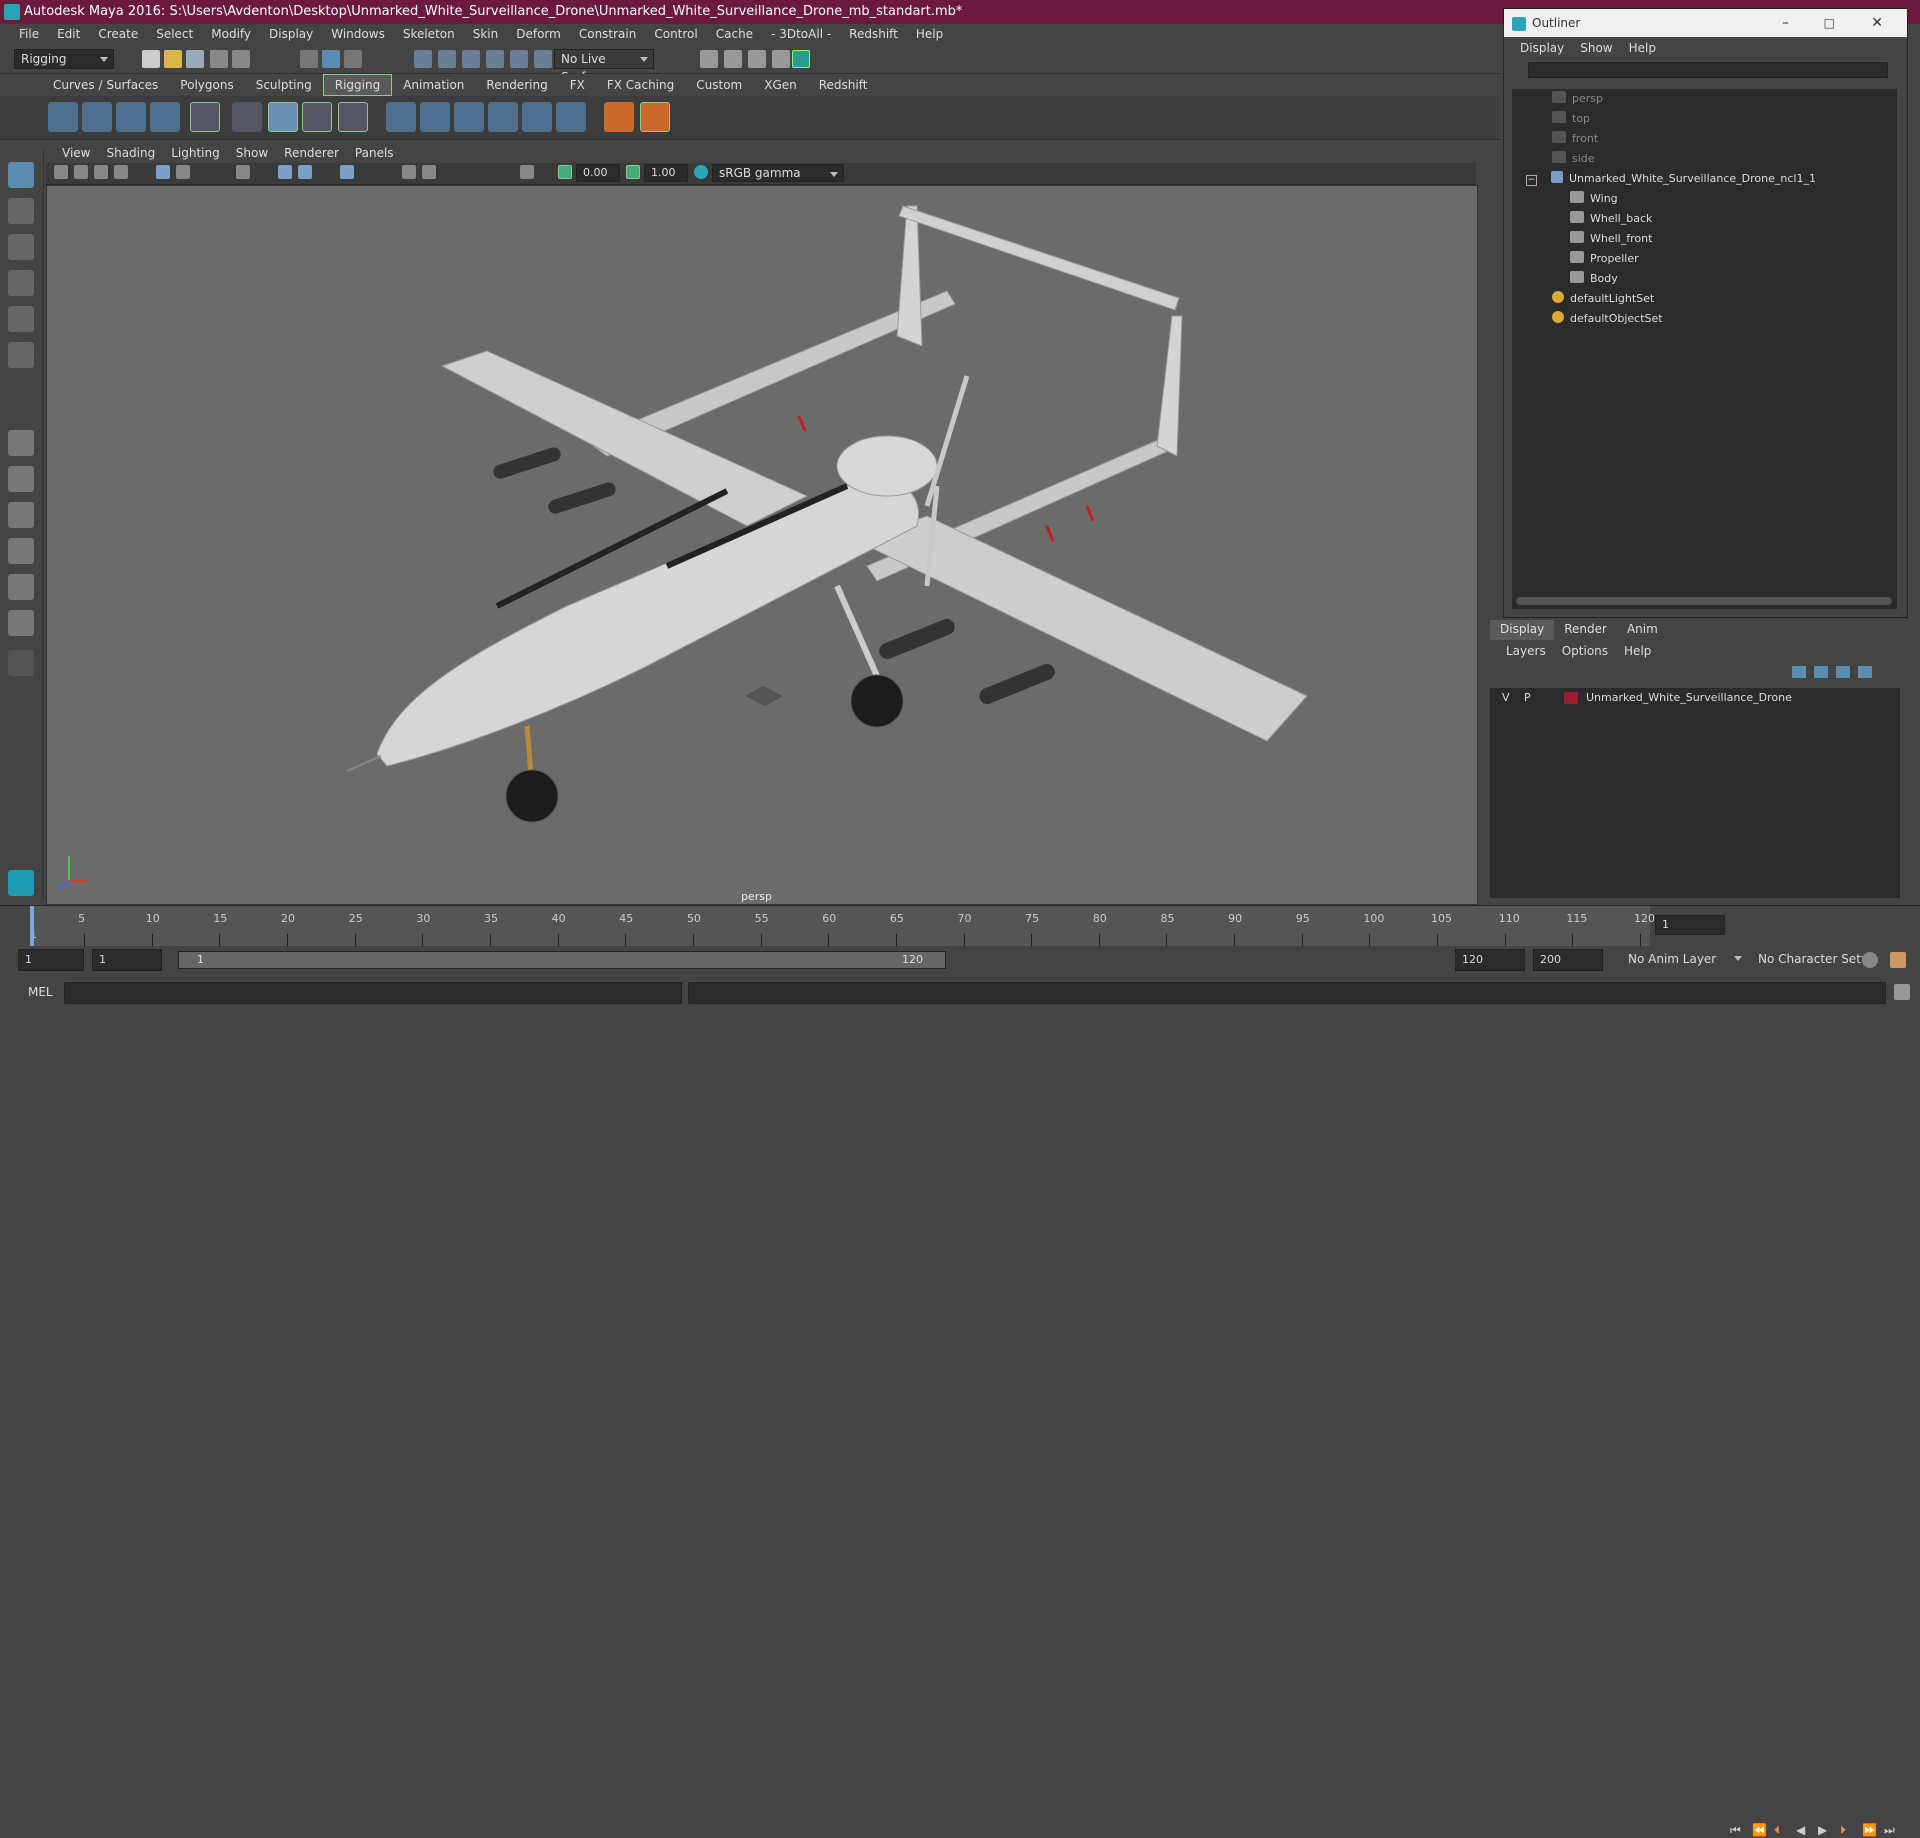  Describe the element at coordinates (1870, 960) in the screenshot. I see `auto-key-icon` at that location.